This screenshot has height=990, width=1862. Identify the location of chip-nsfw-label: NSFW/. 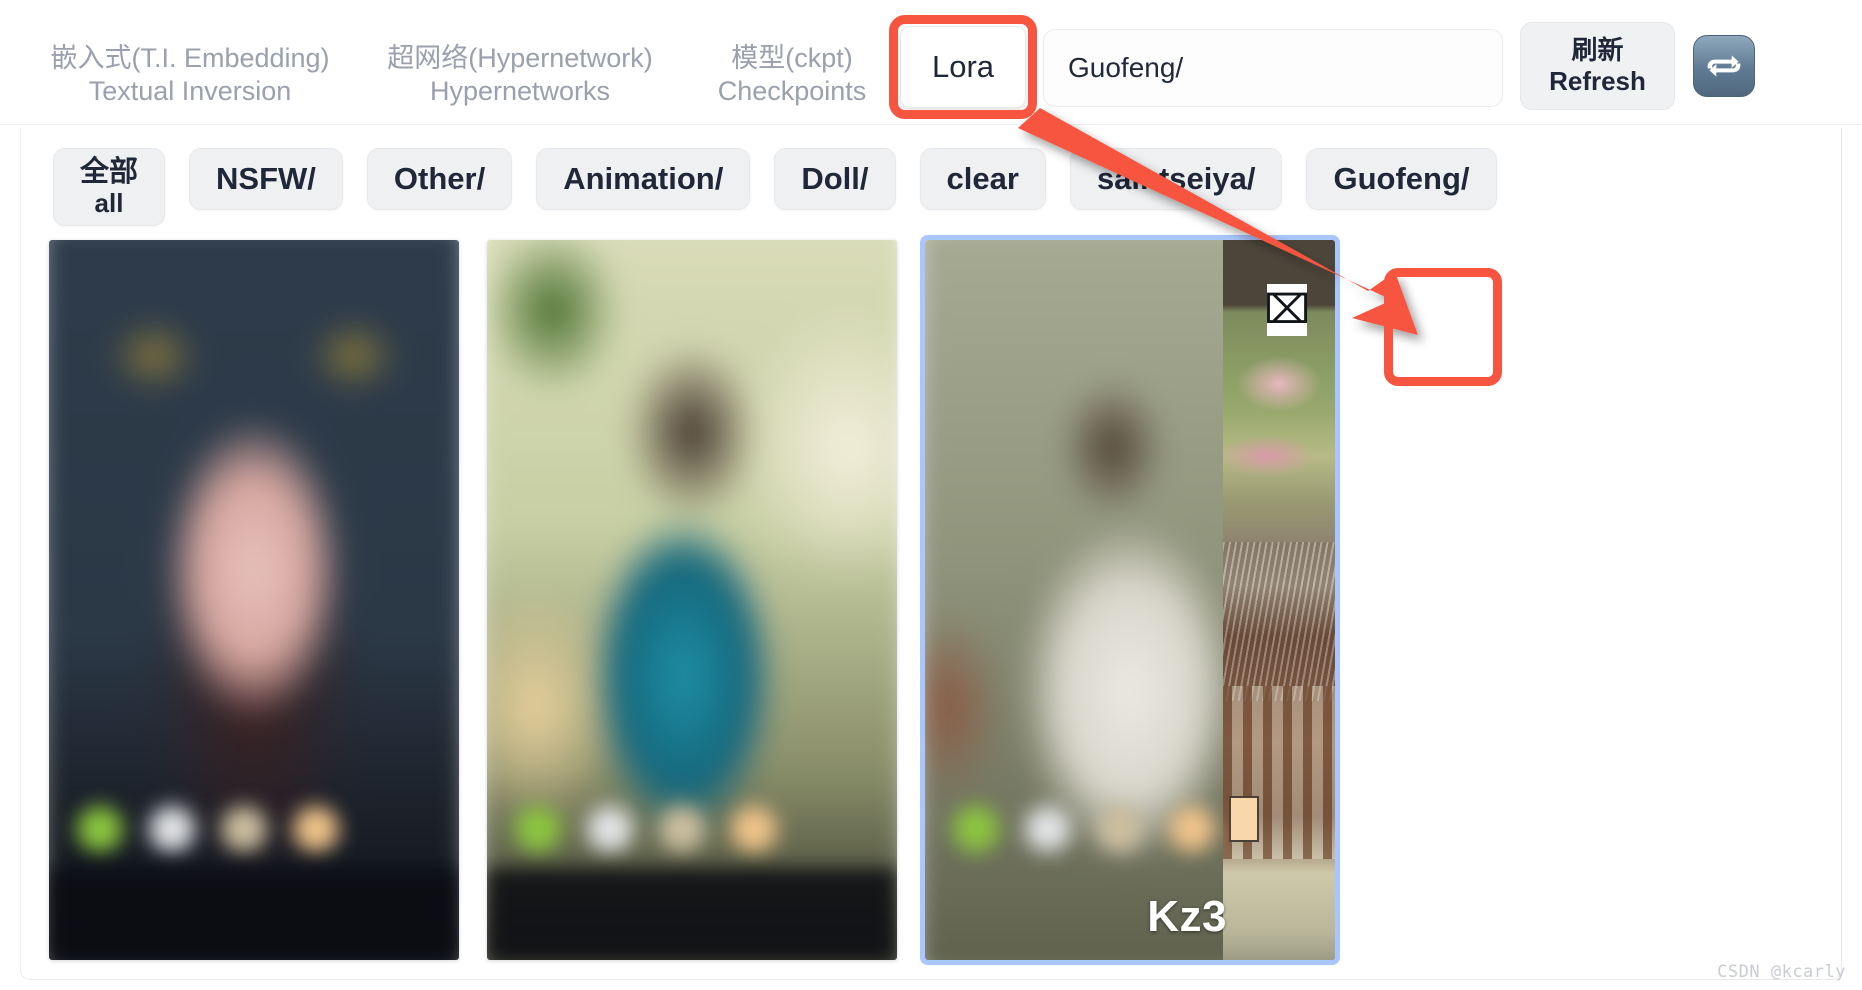
(266, 178).